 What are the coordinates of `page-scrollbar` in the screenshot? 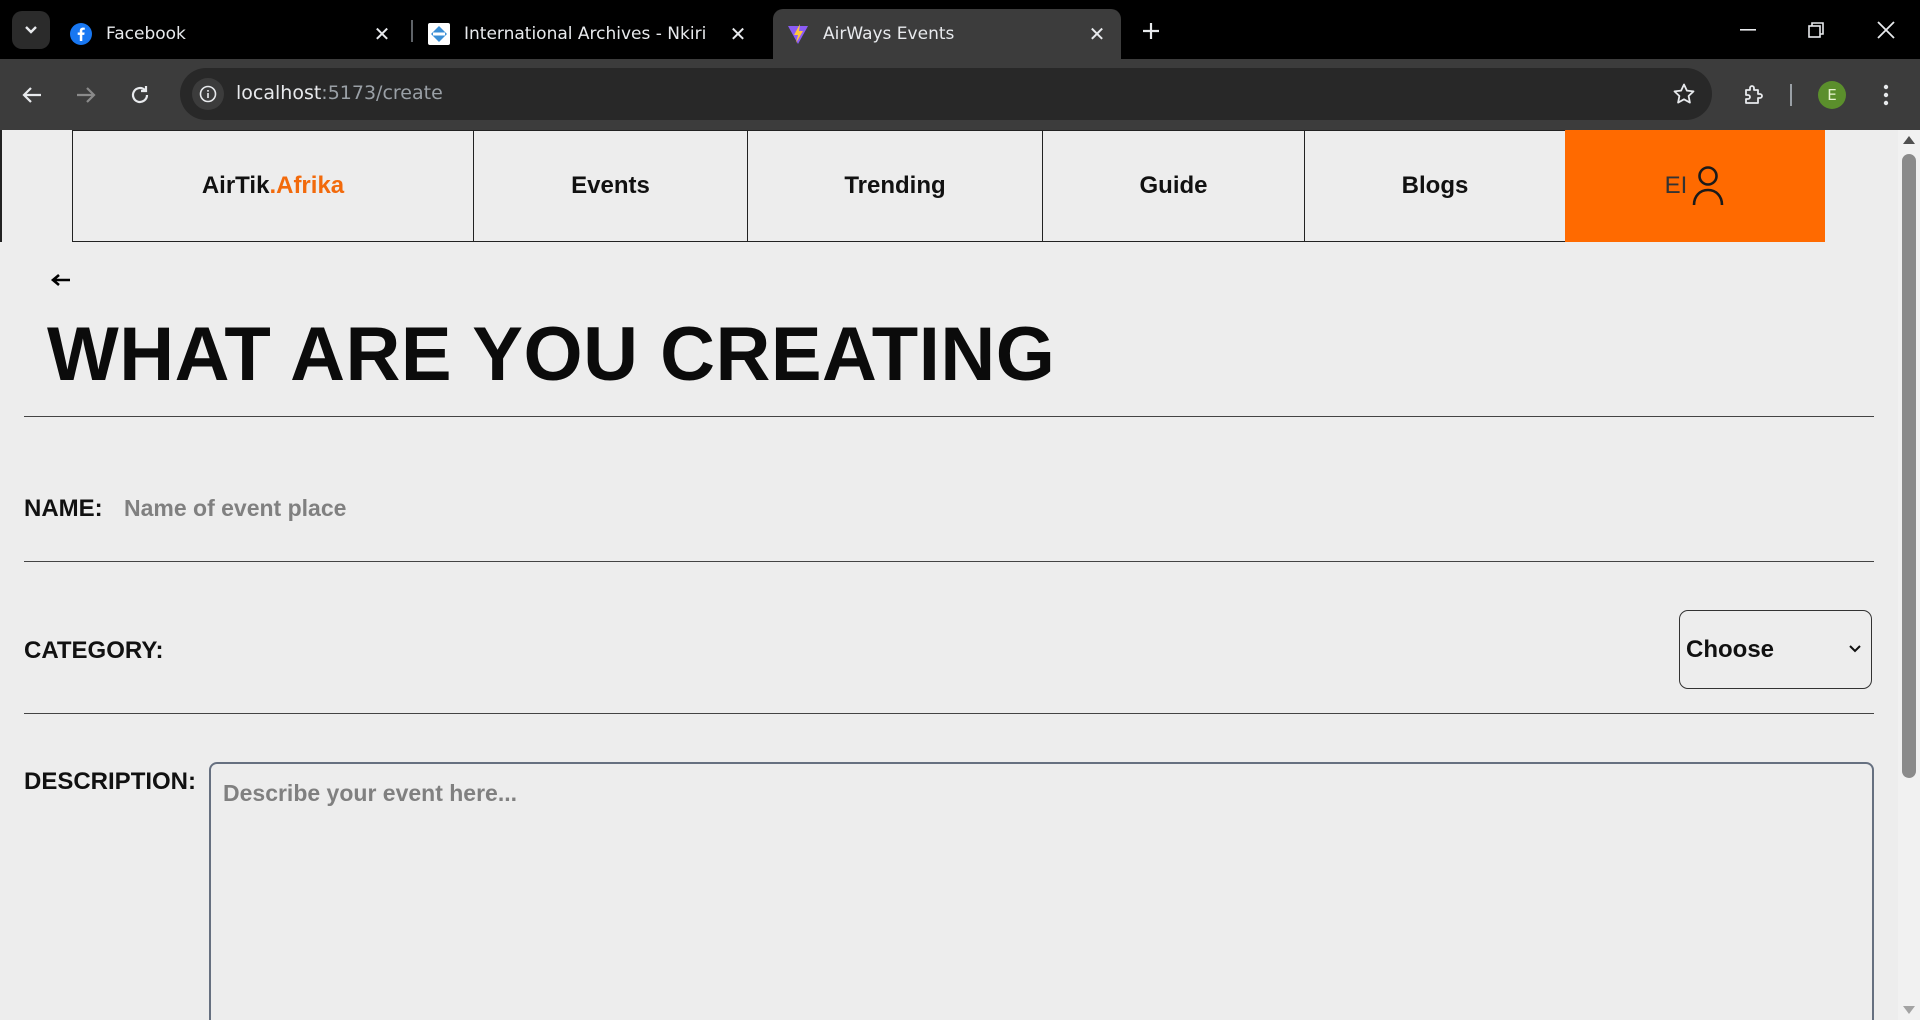 It's located at (1909, 575).